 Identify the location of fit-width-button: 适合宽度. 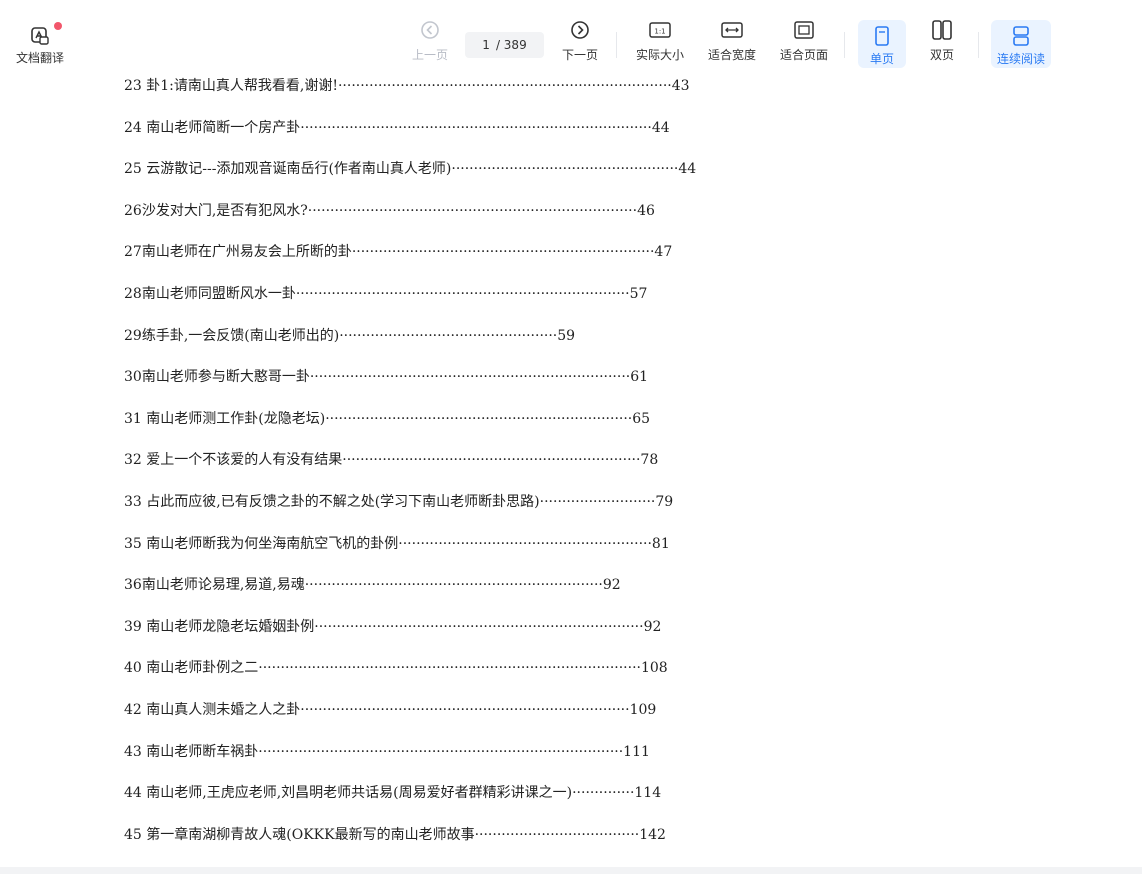
(732, 43).